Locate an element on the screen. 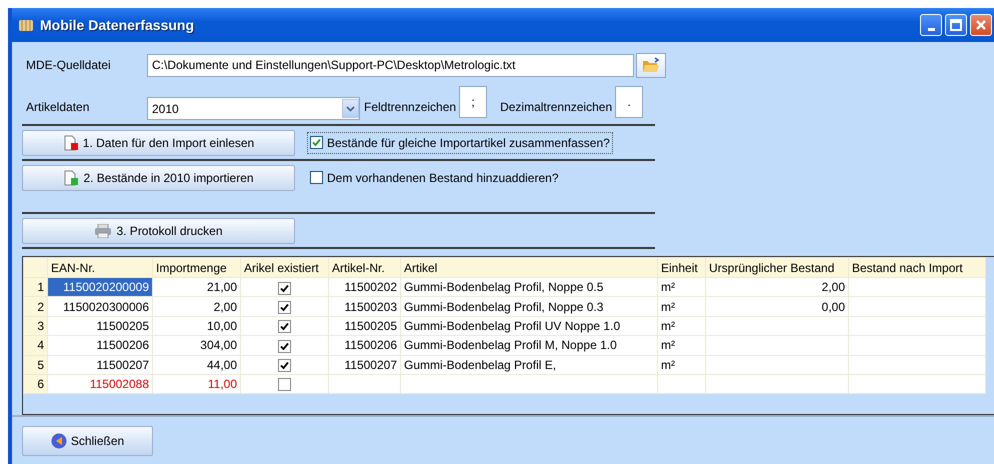 This screenshot has width=994, height=464. app-icon is located at coordinates (26, 25).